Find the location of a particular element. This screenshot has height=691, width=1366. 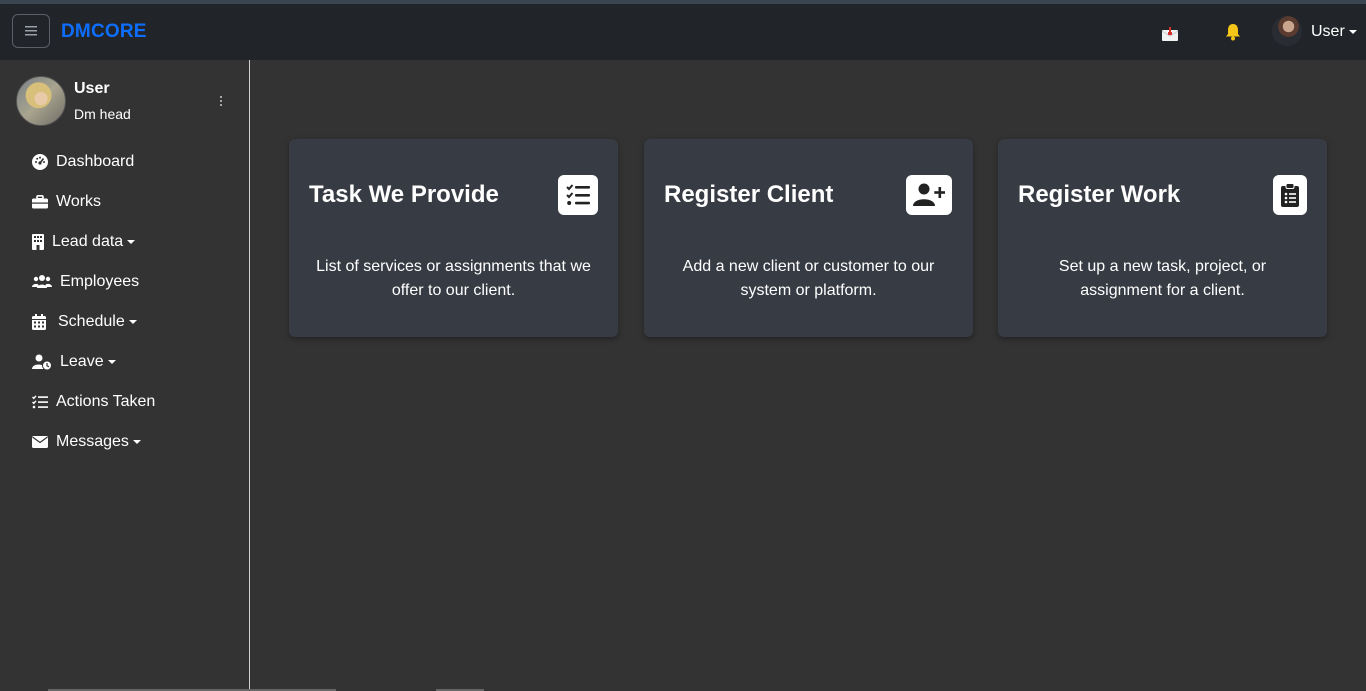

card-title: Task We Provide is located at coordinates (404, 194).